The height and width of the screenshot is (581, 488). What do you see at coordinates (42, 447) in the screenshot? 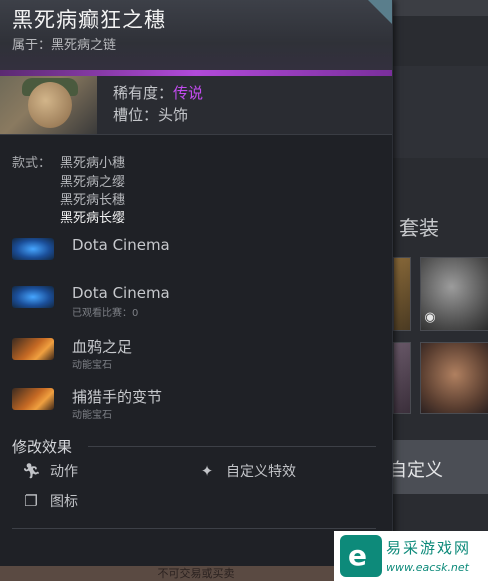
I see `modifiers-title: 修改效果` at bounding box center [42, 447].